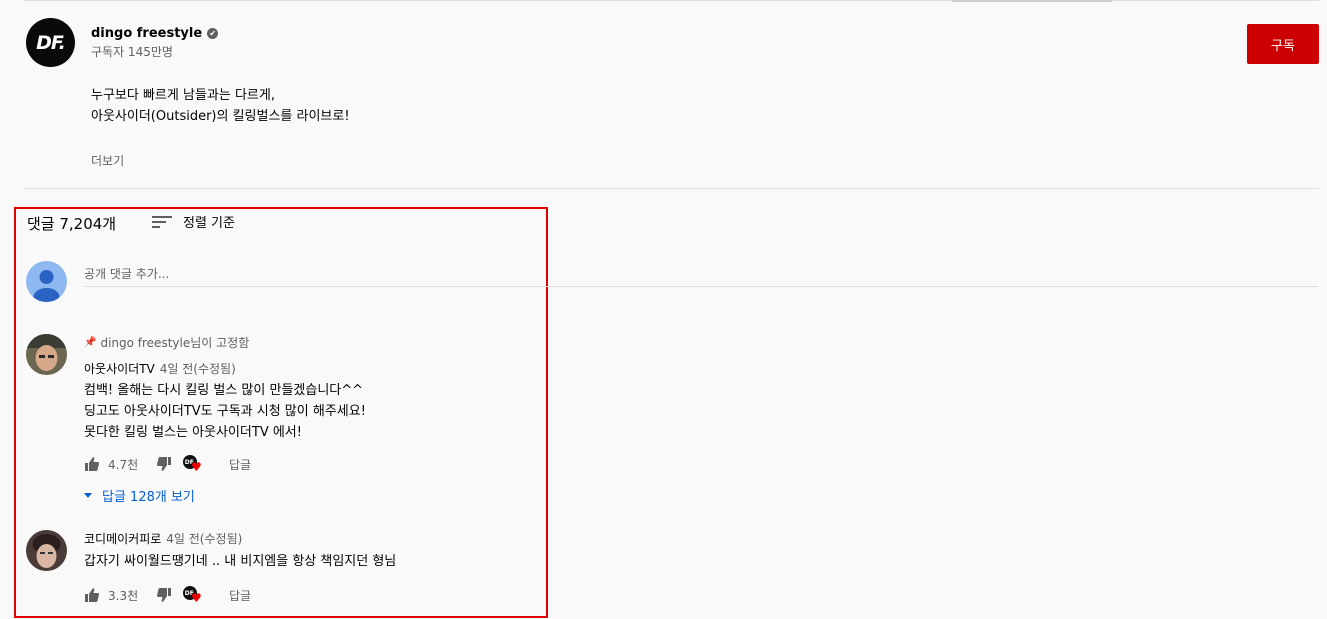 This screenshot has height=619, width=1327. I want to click on description-line-1: 누구보다 빠르게 남들과는 다르게,, so click(183, 95).